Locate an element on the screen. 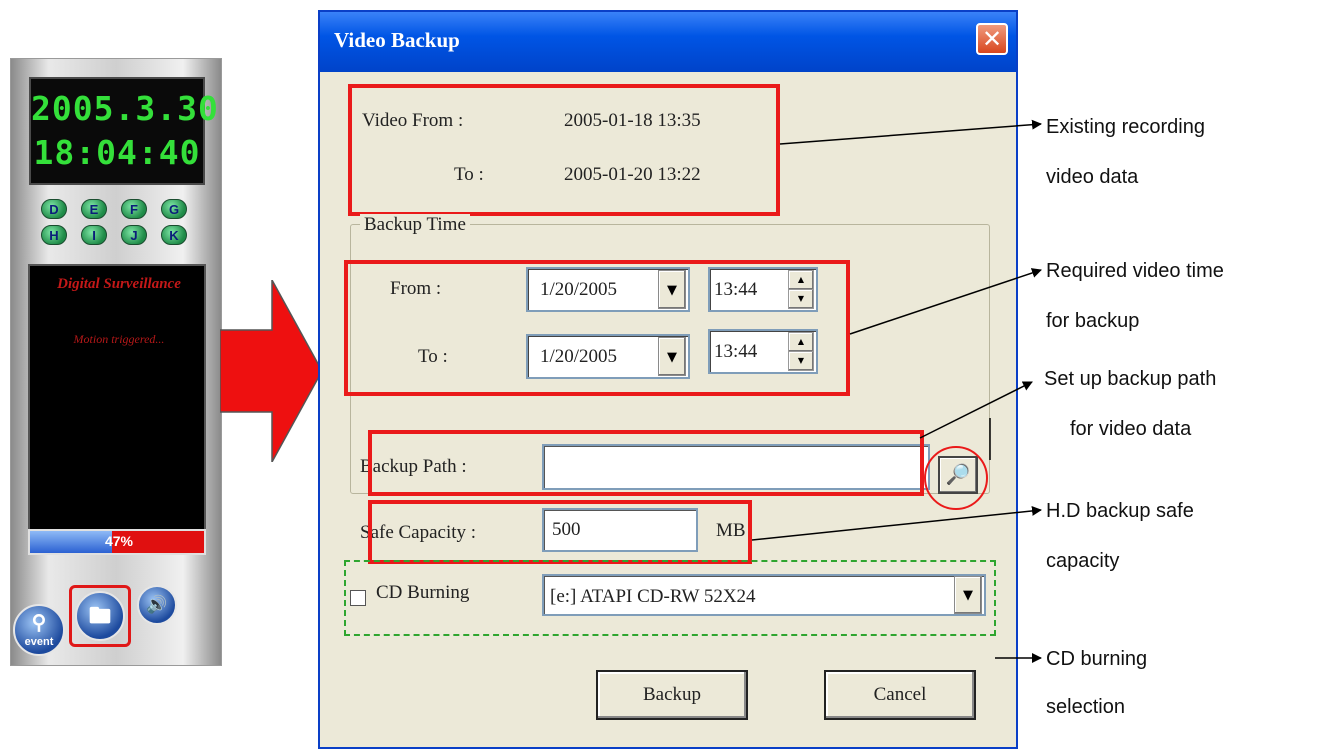 This screenshot has width=1317, height=749. annotation-required-line1: Required video time is located at coordinates (1135, 271).